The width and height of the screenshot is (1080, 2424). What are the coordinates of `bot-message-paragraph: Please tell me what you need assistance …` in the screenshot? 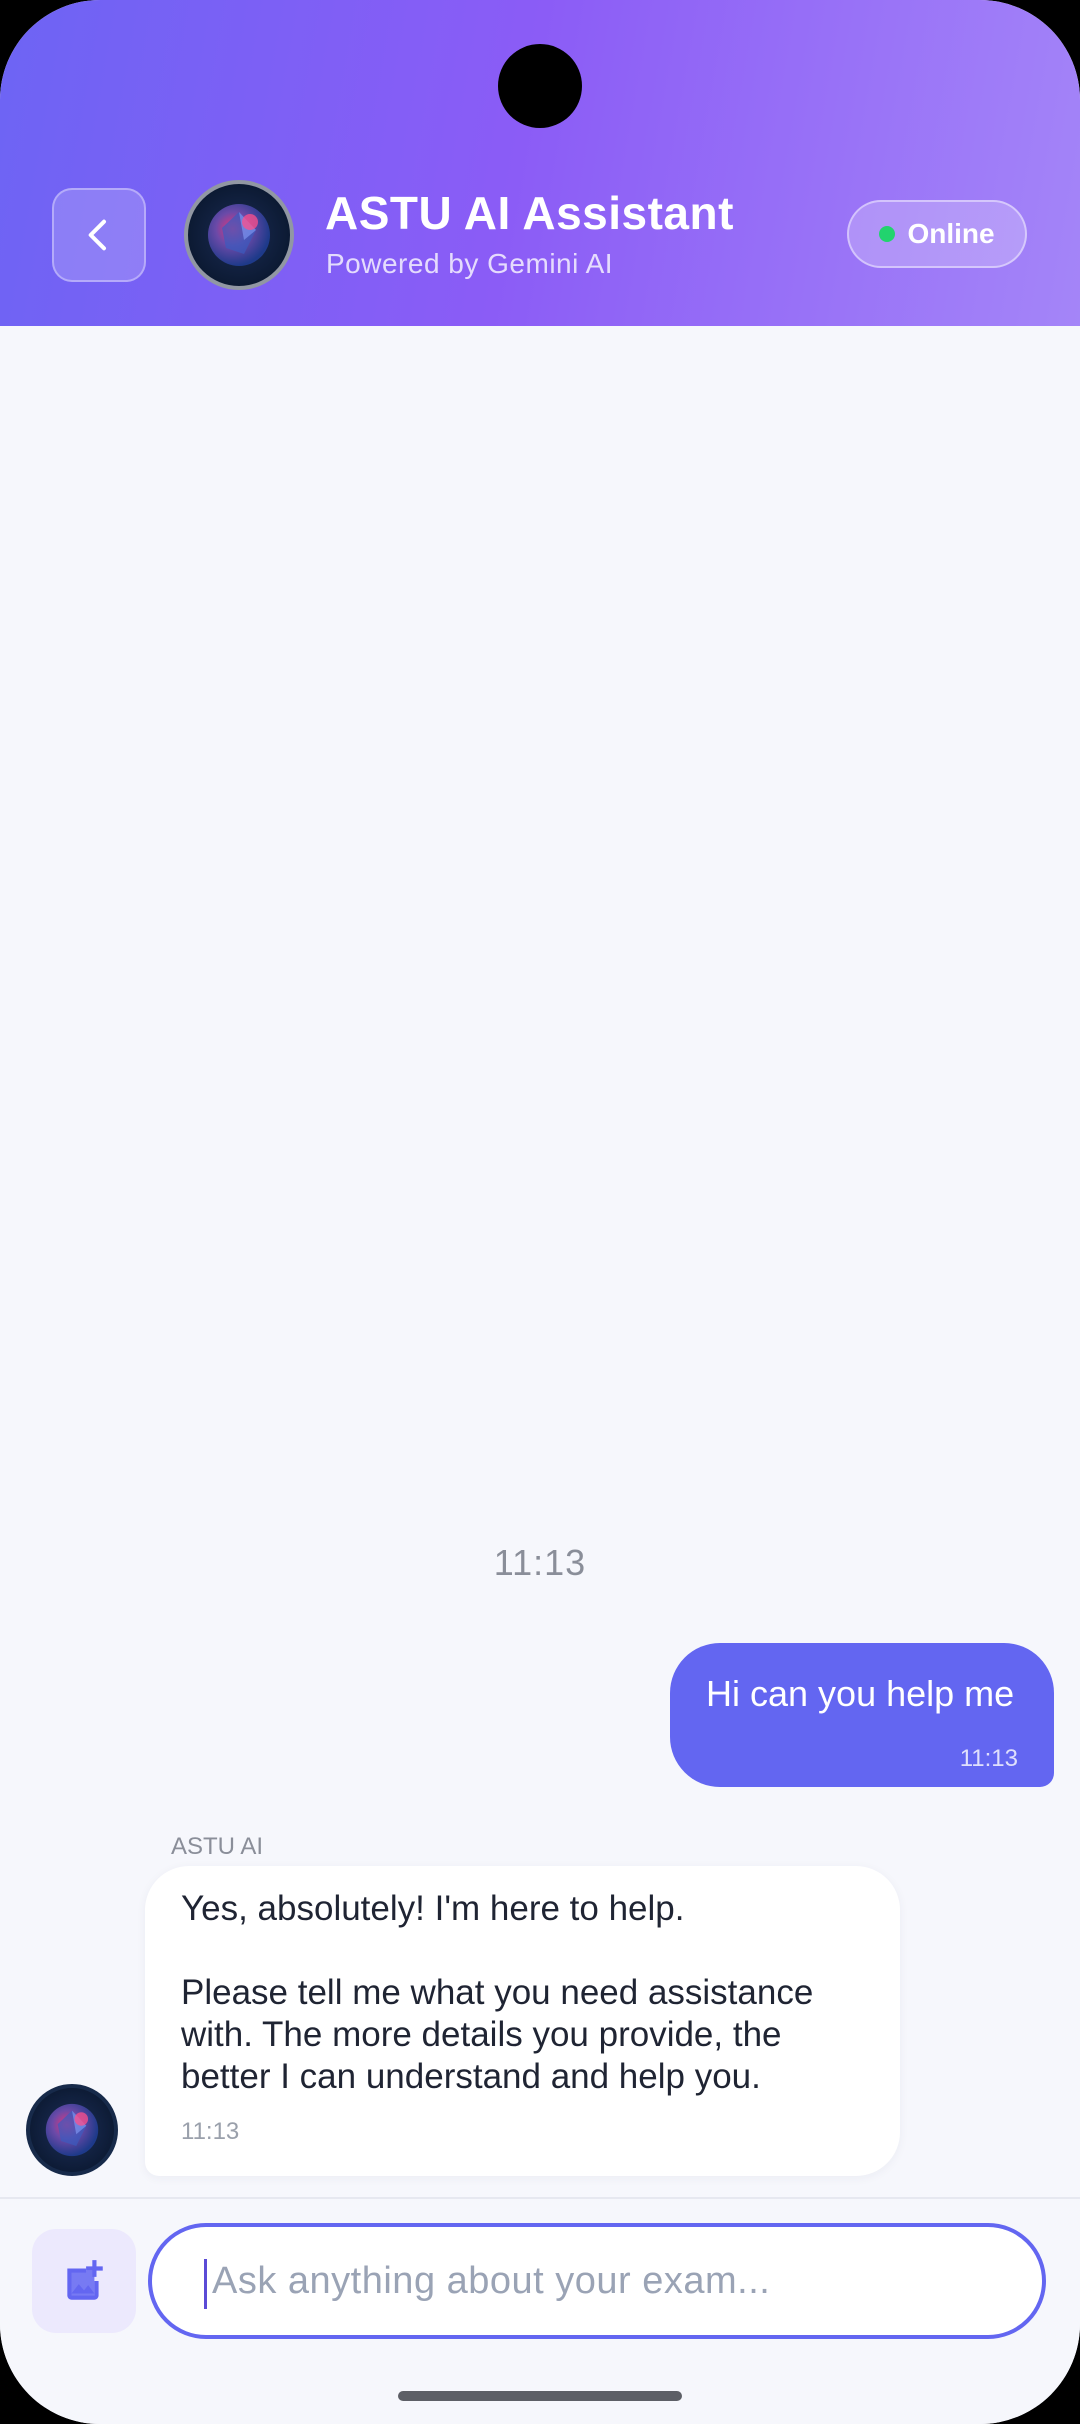 It's located at (497, 2034).